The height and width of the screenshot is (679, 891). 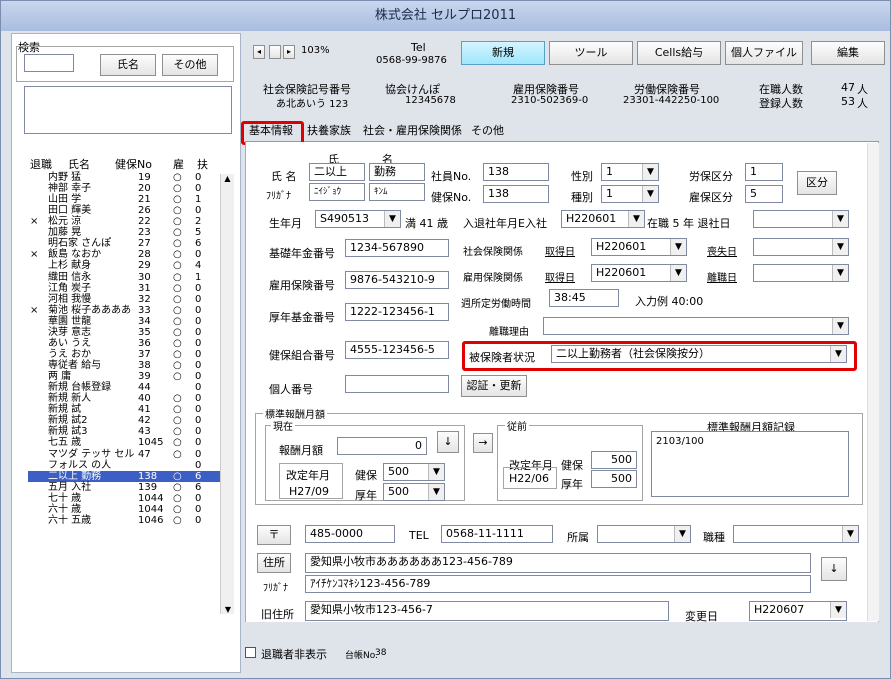 I want to click on employee-row: 河相 我慢 32 ○ 0, so click(x=128, y=299).